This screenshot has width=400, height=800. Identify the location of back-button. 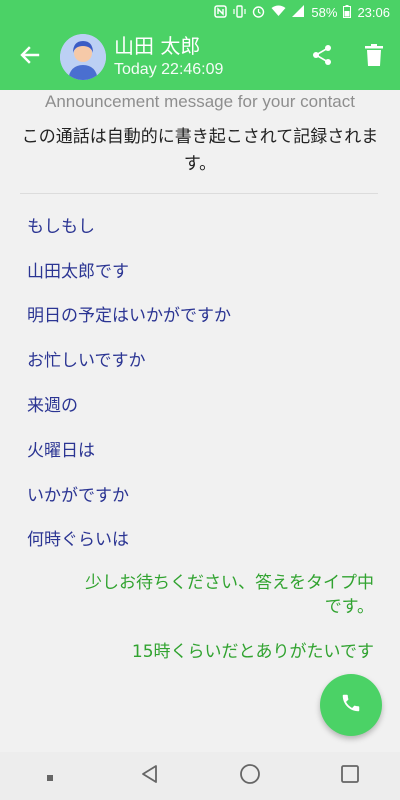
(30, 57).